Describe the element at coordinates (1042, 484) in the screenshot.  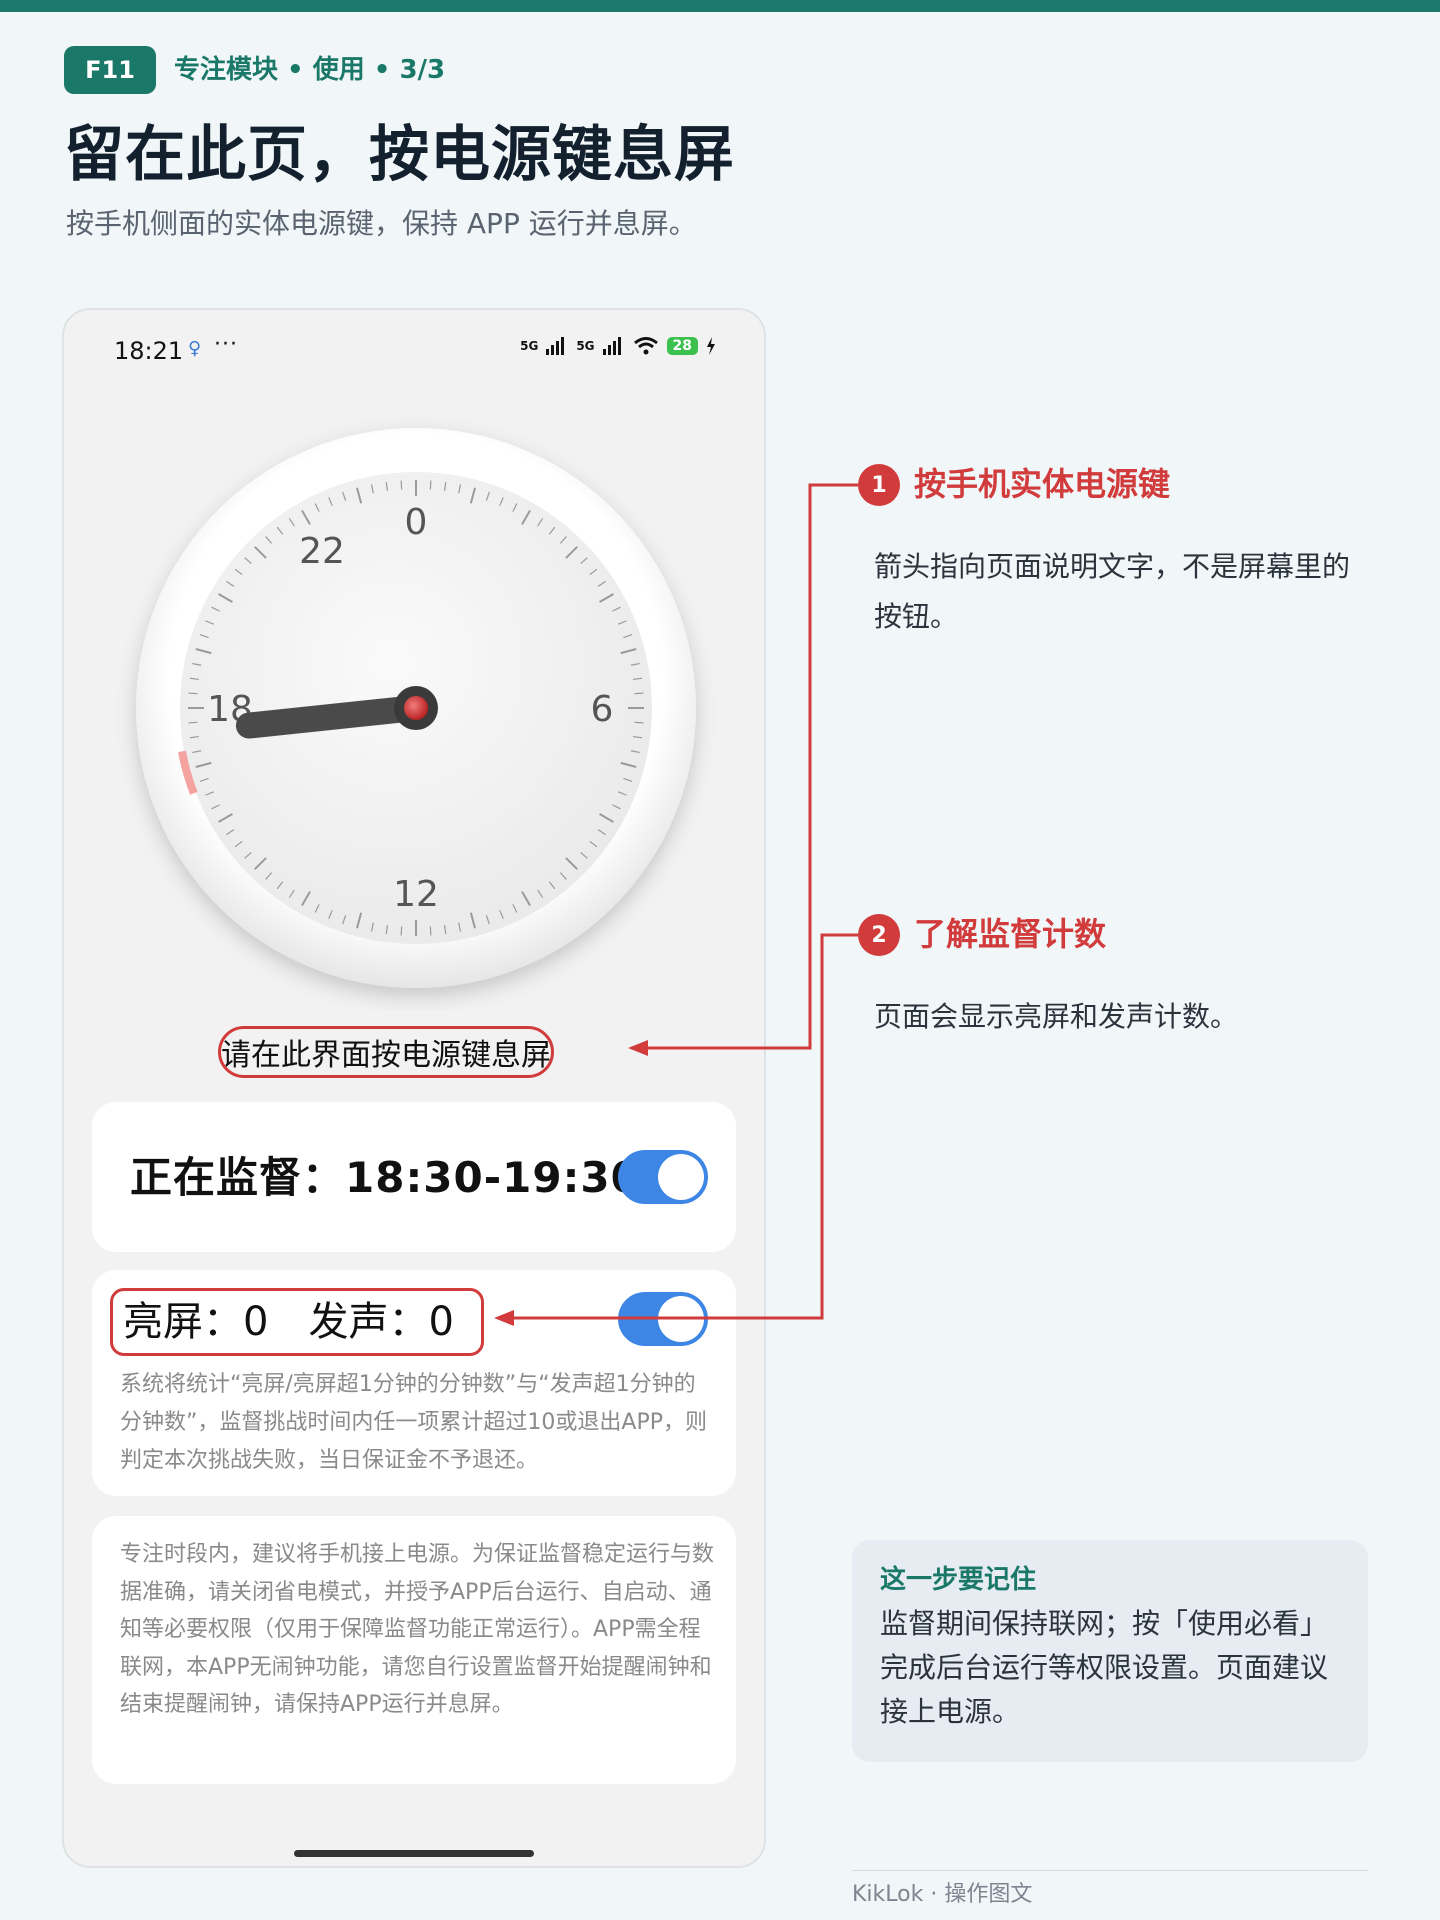
I see `callout-1-title: 按手机实体电源键` at that location.